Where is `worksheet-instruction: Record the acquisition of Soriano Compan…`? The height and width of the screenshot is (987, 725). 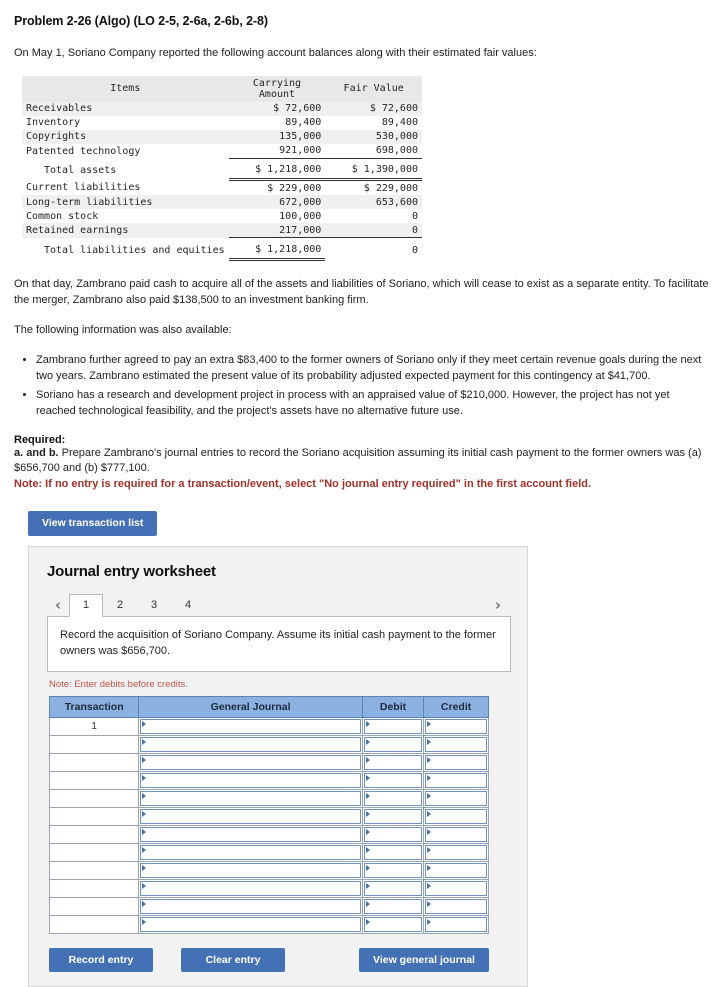
worksheet-instruction: Record the acquisition of Soriano Compan… is located at coordinates (279, 643).